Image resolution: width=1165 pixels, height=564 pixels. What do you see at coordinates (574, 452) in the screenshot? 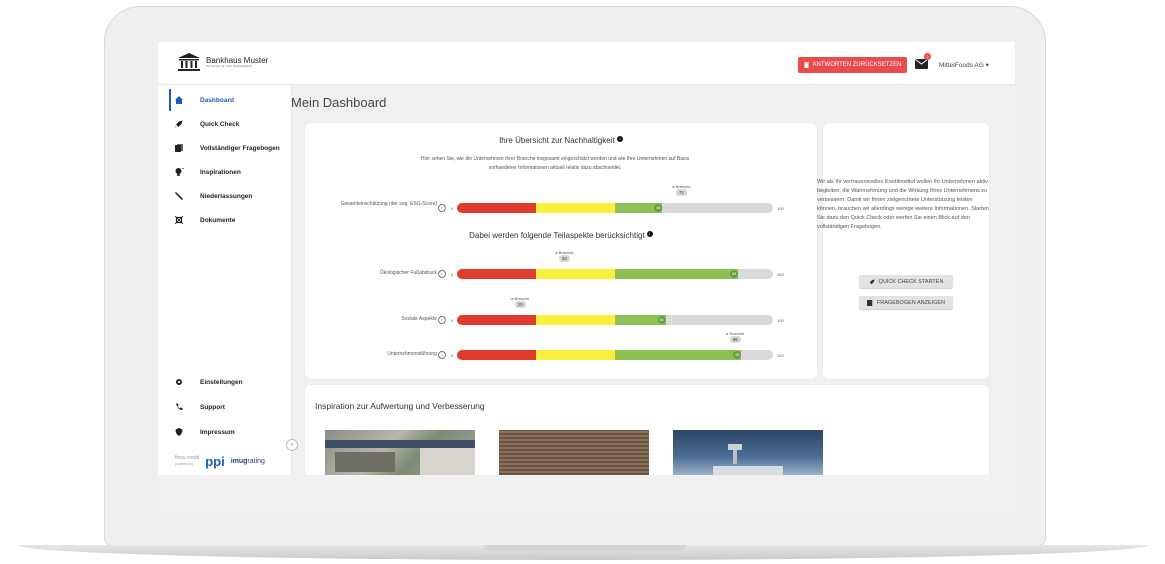
I see `inspiration-image-cardboard` at bounding box center [574, 452].